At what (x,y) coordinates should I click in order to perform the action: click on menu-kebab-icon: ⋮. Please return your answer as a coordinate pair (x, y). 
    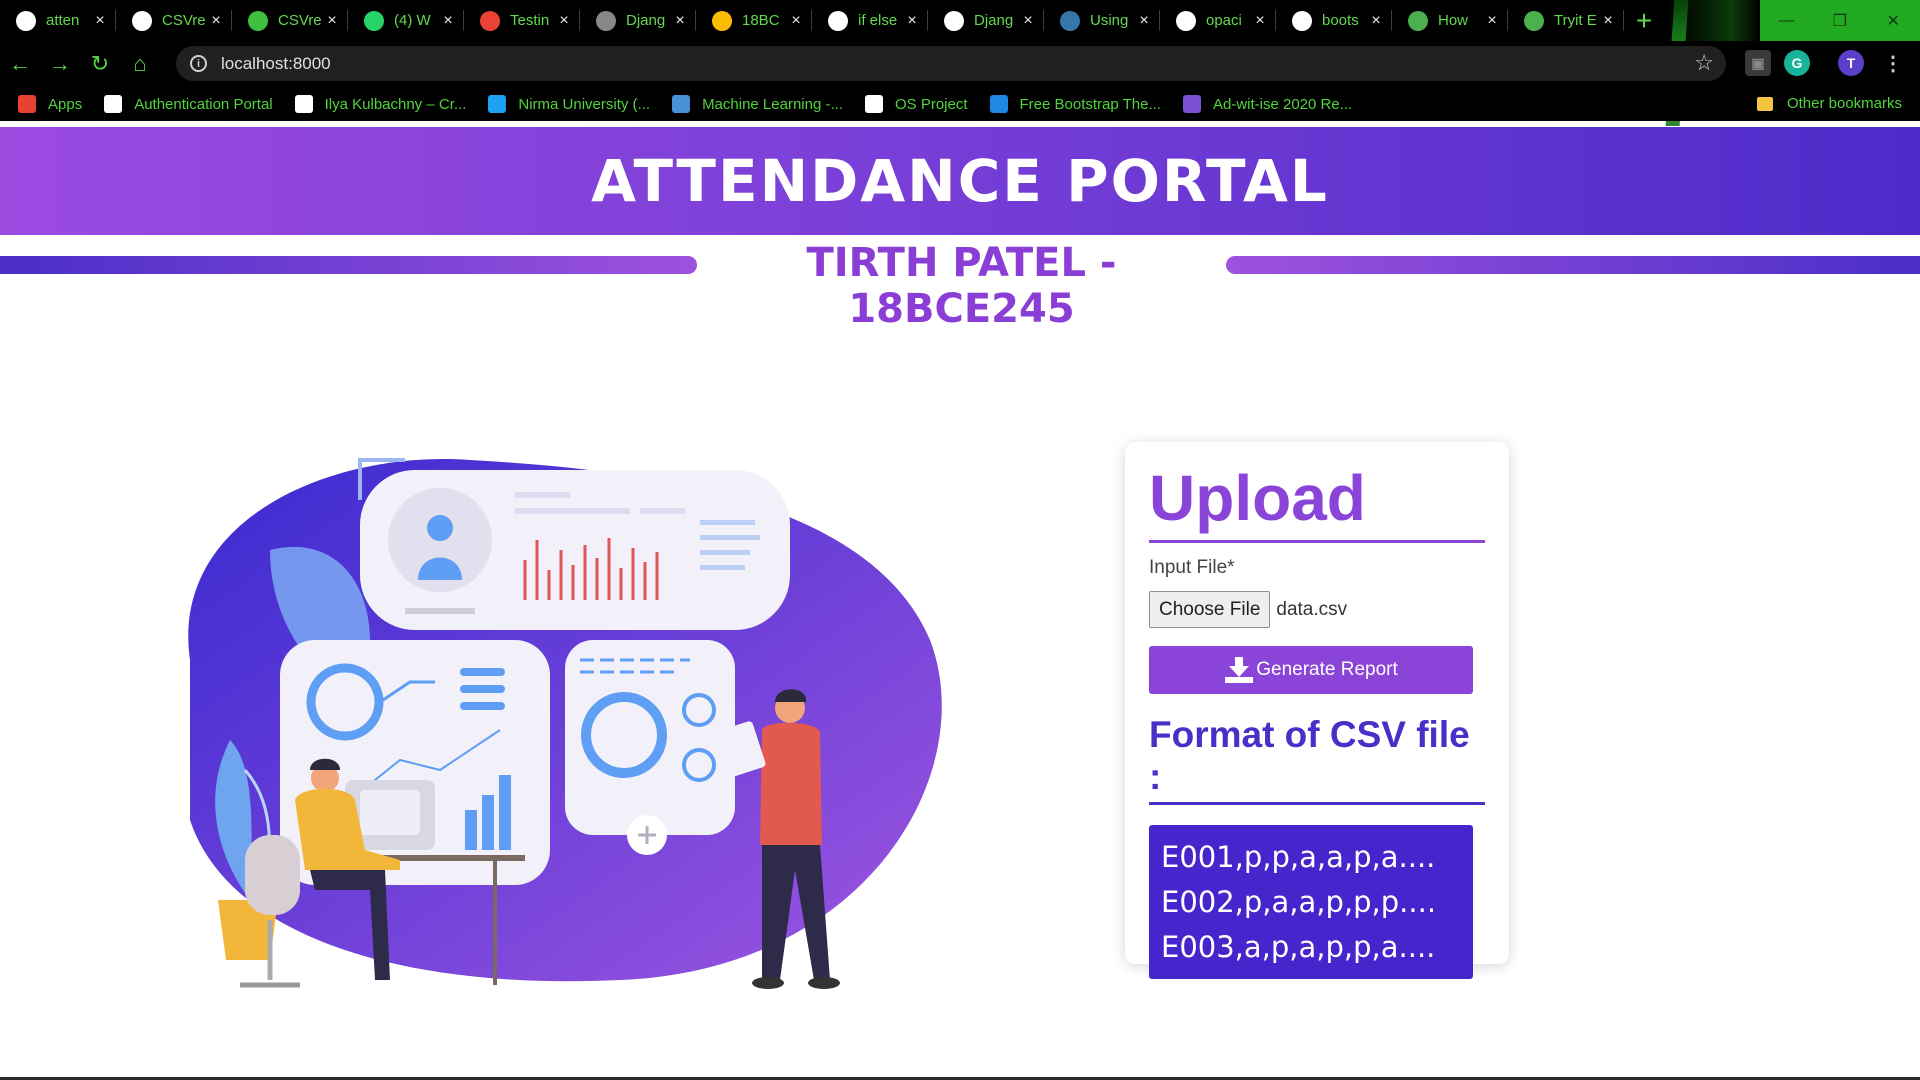
    Looking at the image, I should click on (1893, 63).